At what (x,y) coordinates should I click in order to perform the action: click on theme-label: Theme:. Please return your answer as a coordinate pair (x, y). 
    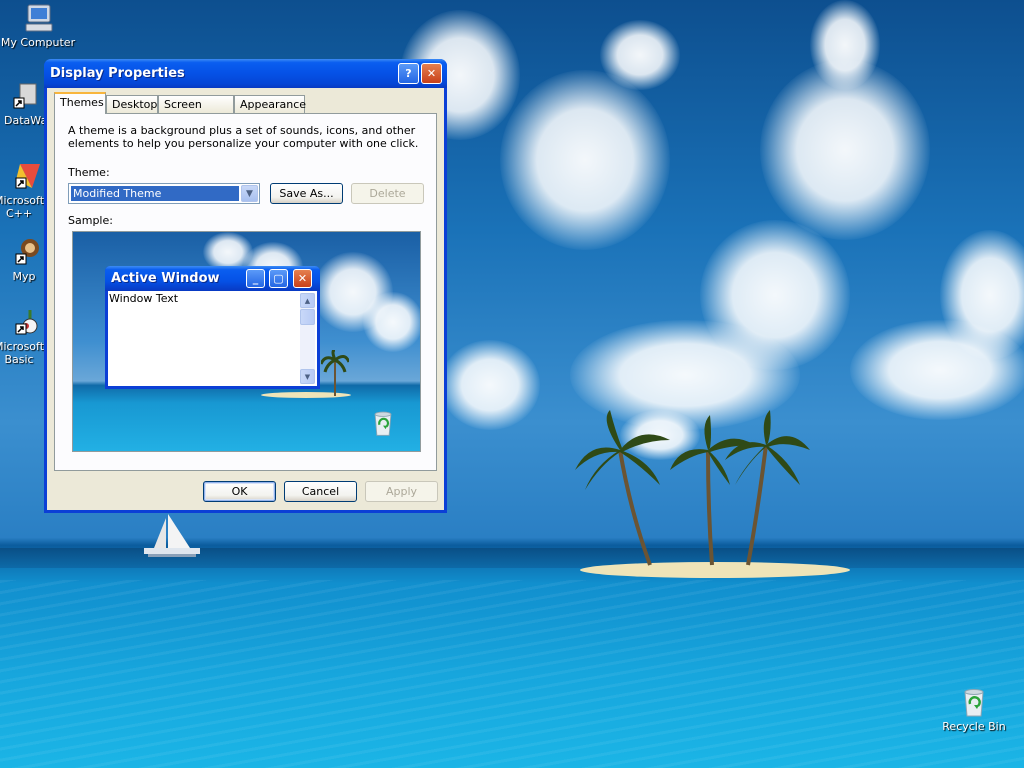
    Looking at the image, I should click on (89, 172).